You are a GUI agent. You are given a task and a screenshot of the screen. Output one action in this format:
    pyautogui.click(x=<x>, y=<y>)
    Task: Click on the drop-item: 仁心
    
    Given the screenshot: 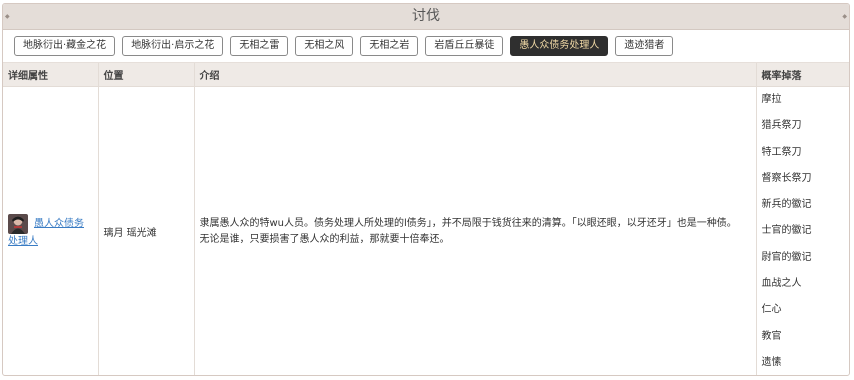 What is the action you would take?
    pyautogui.click(x=771, y=310)
    